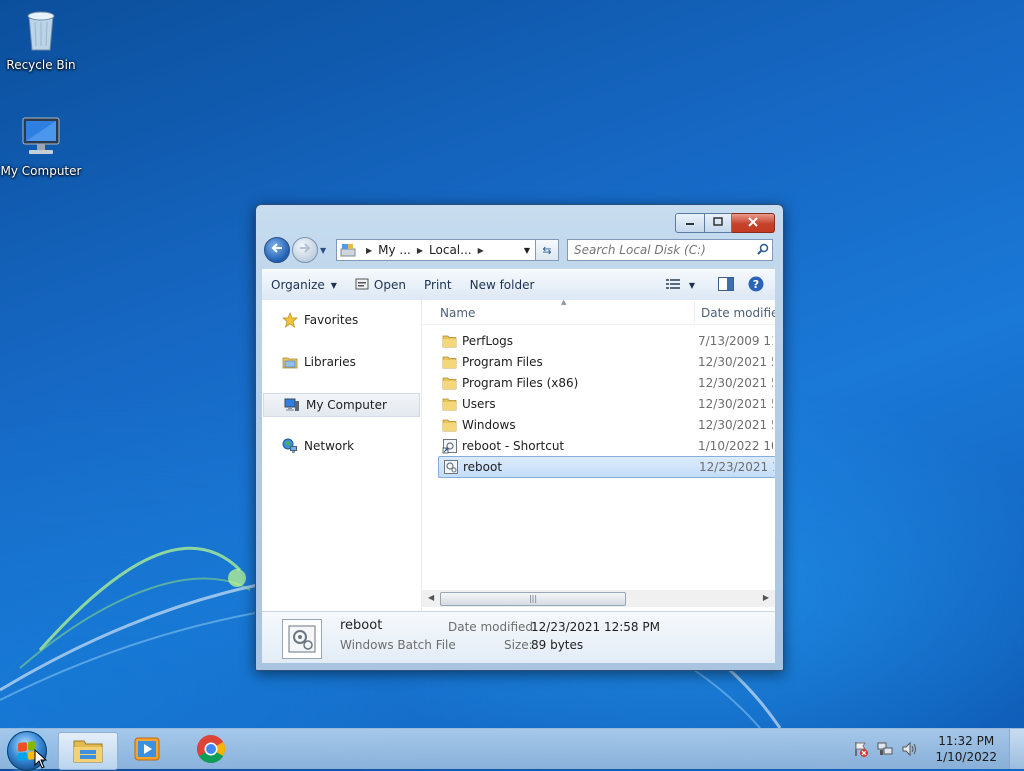  I want to click on print-button: Print, so click(438, 285).